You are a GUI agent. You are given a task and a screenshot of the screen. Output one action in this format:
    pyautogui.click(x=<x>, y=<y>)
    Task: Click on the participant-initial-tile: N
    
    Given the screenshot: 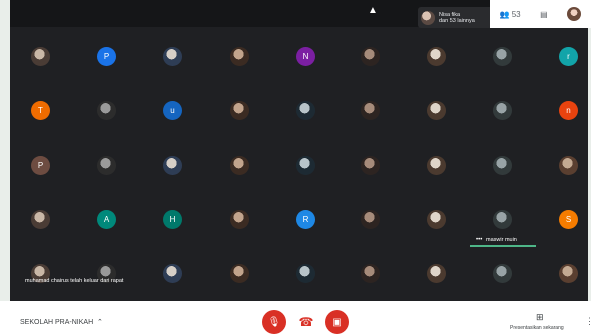 What is the action you would take?
    pyautogui.click(x=305, y=56)
    